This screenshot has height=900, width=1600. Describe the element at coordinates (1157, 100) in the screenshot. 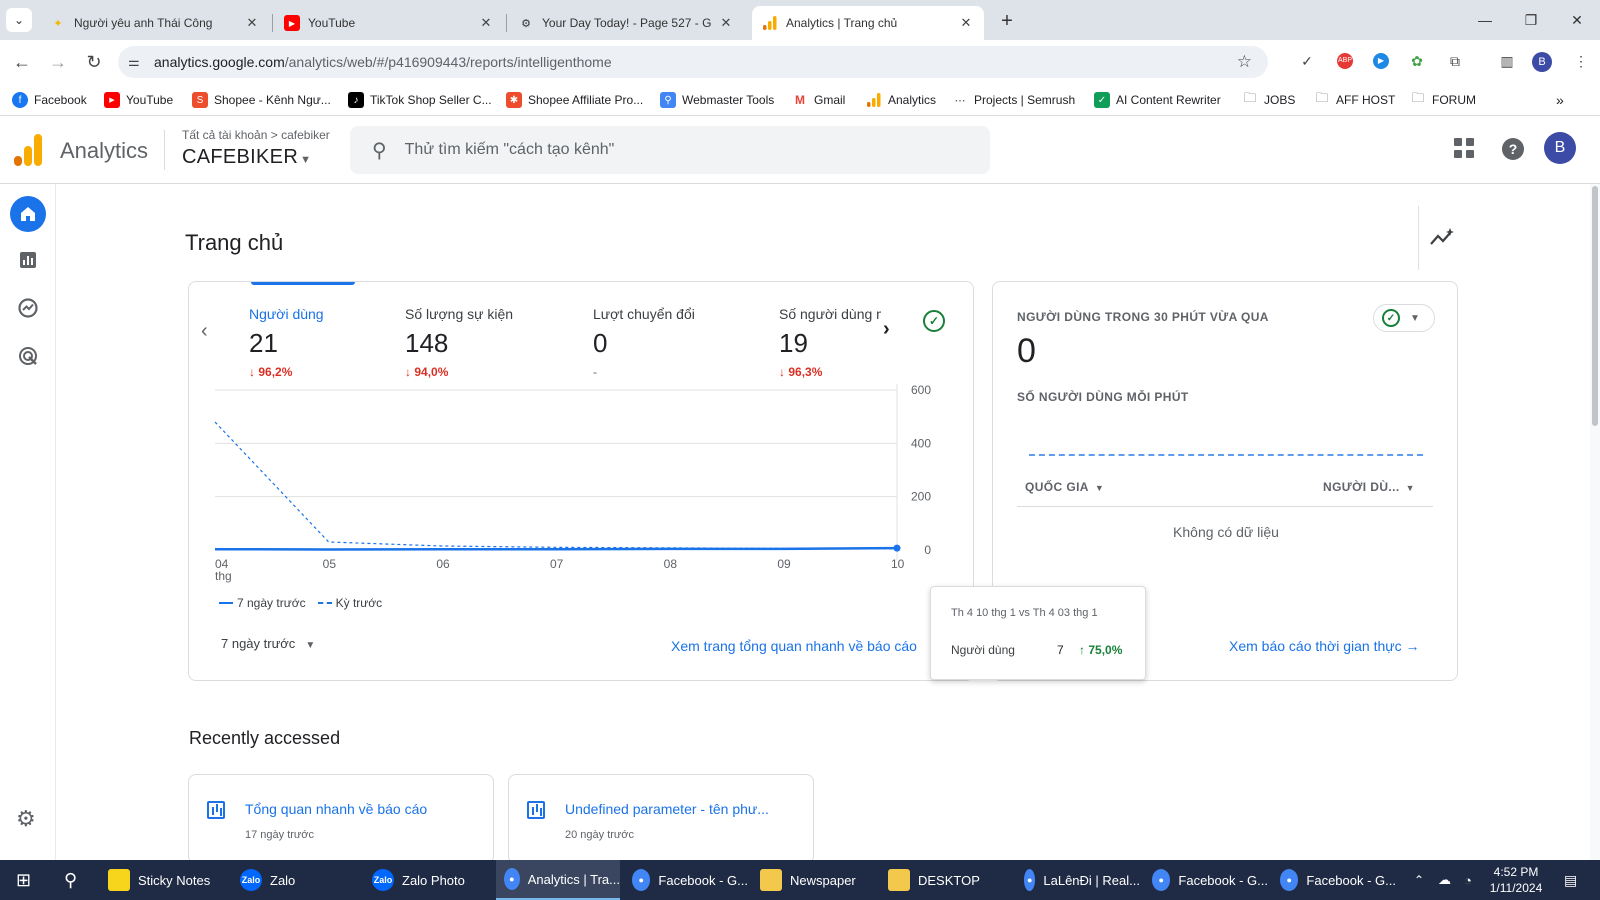

I see `bookmark-ai-content-rewriter: ✓ AI Content Rewriter` at that location.